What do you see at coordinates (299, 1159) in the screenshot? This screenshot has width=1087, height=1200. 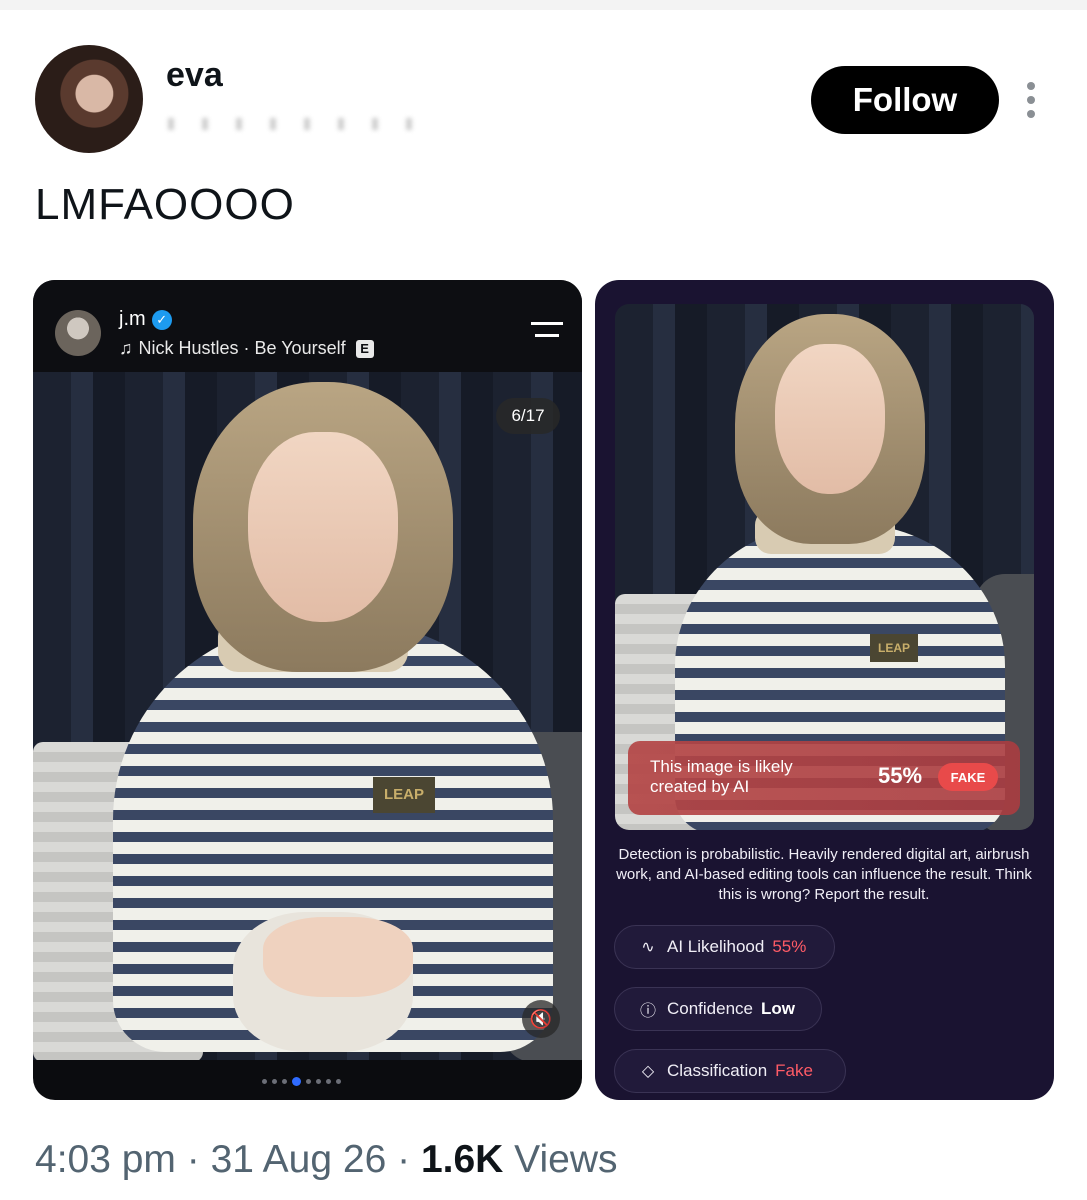 I see `post-date: 31 Aug 26` at bounding box center [299, 1159].